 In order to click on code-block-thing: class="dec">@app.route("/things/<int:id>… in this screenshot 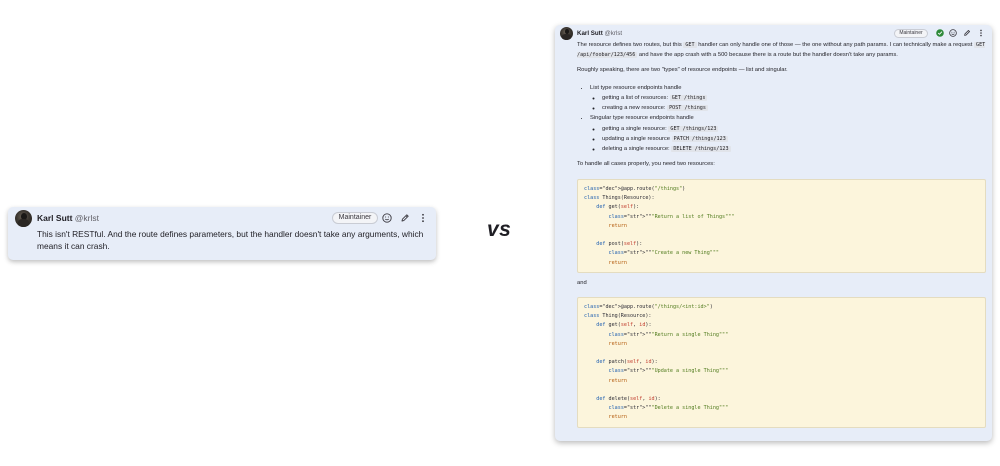, I will do `click(781, 362)`.